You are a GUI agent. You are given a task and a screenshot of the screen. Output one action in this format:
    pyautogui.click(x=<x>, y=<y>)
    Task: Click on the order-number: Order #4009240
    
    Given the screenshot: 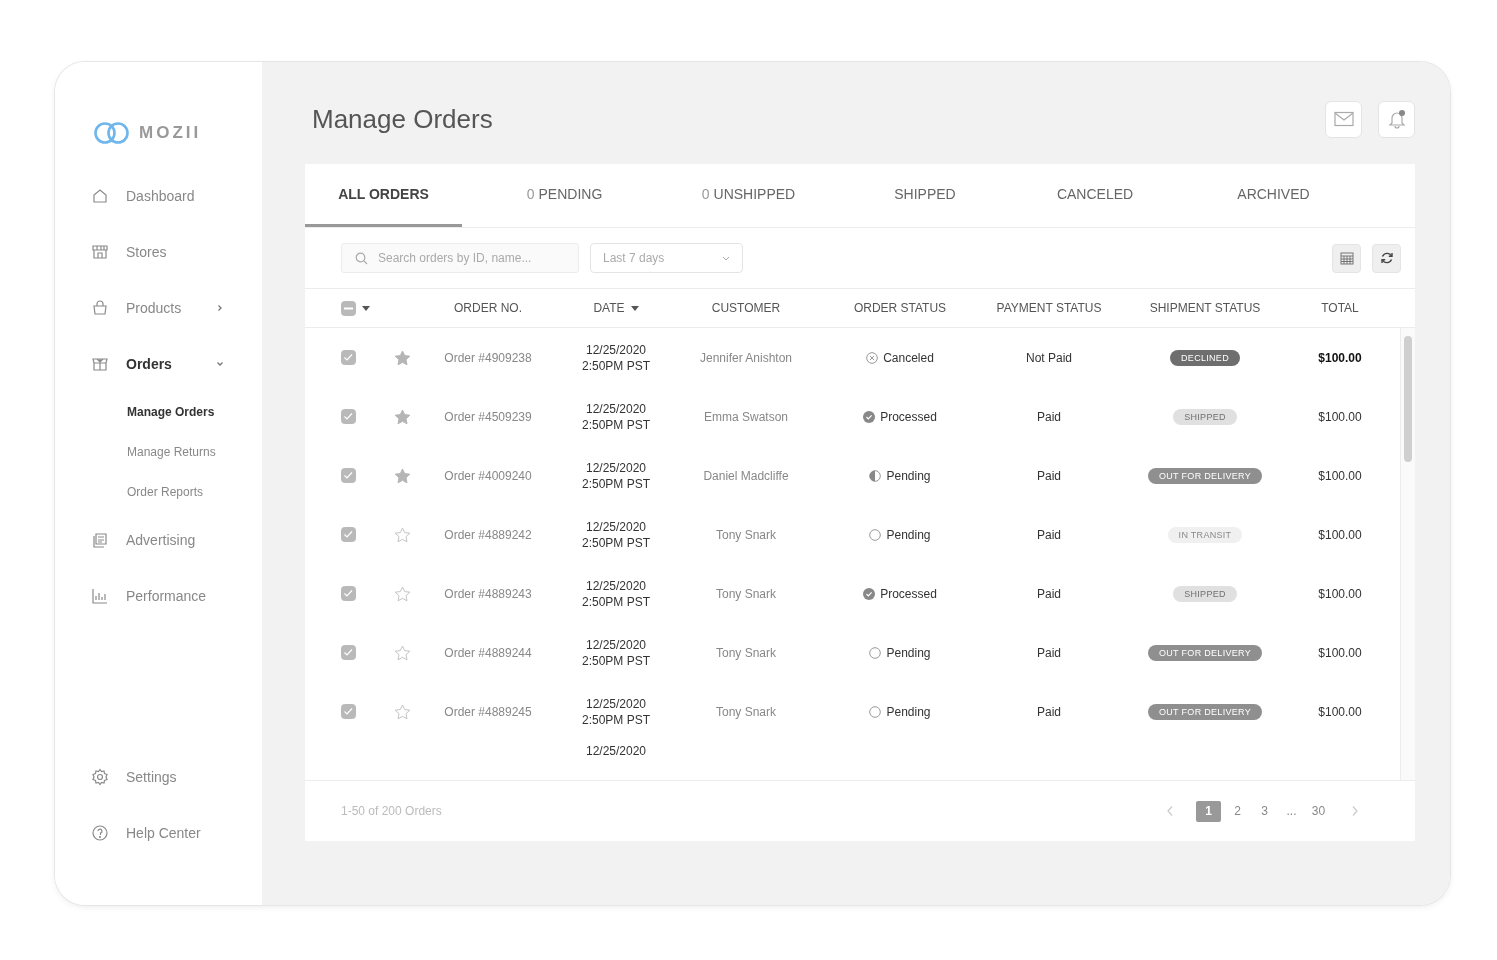 What is the action you would take?
    pyautogui.click(x=488, y=475)
    